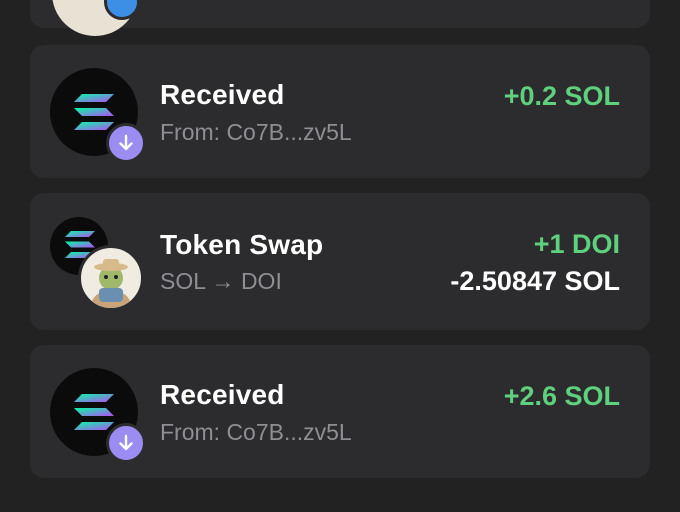  I want to click on transaction-title: Token Swap, so click(242, 244).